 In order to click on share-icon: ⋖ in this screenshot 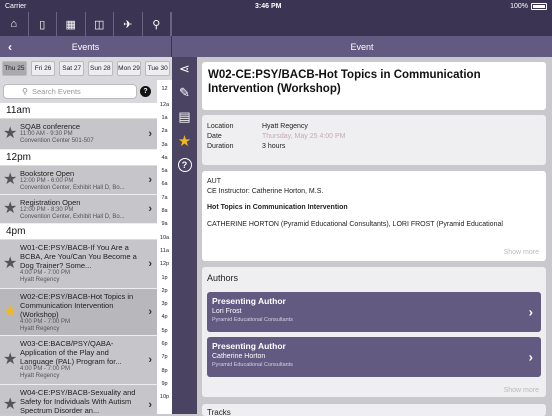, I will do `click(184, 69)`.